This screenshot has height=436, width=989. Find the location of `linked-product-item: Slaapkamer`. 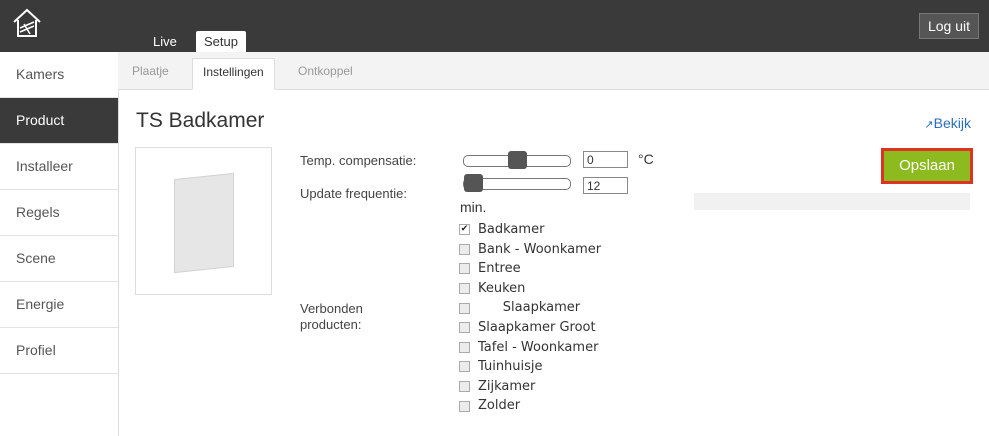

linked-product-item: Slaapkamer is located at coordinates (530, 308).